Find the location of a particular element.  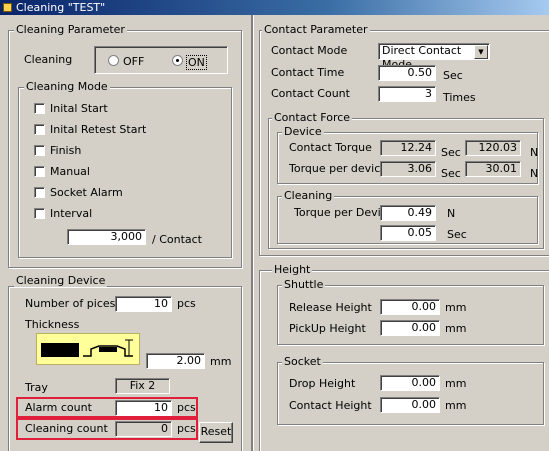

cleaning-second-input: 0.05 is located at coordinates (408, 233).